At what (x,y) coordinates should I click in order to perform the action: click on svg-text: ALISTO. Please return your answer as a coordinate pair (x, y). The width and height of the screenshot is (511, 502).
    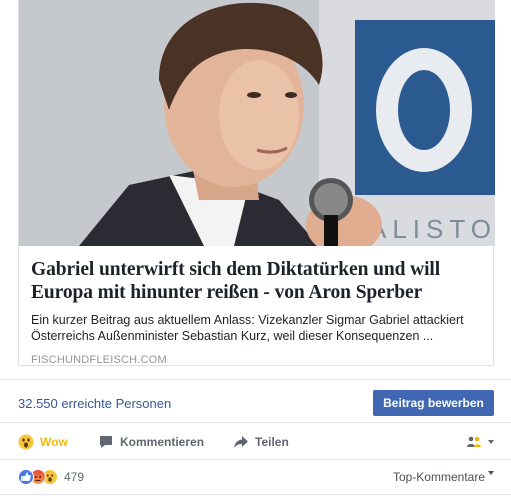
    Looking at the image, I should click on (432, 229).